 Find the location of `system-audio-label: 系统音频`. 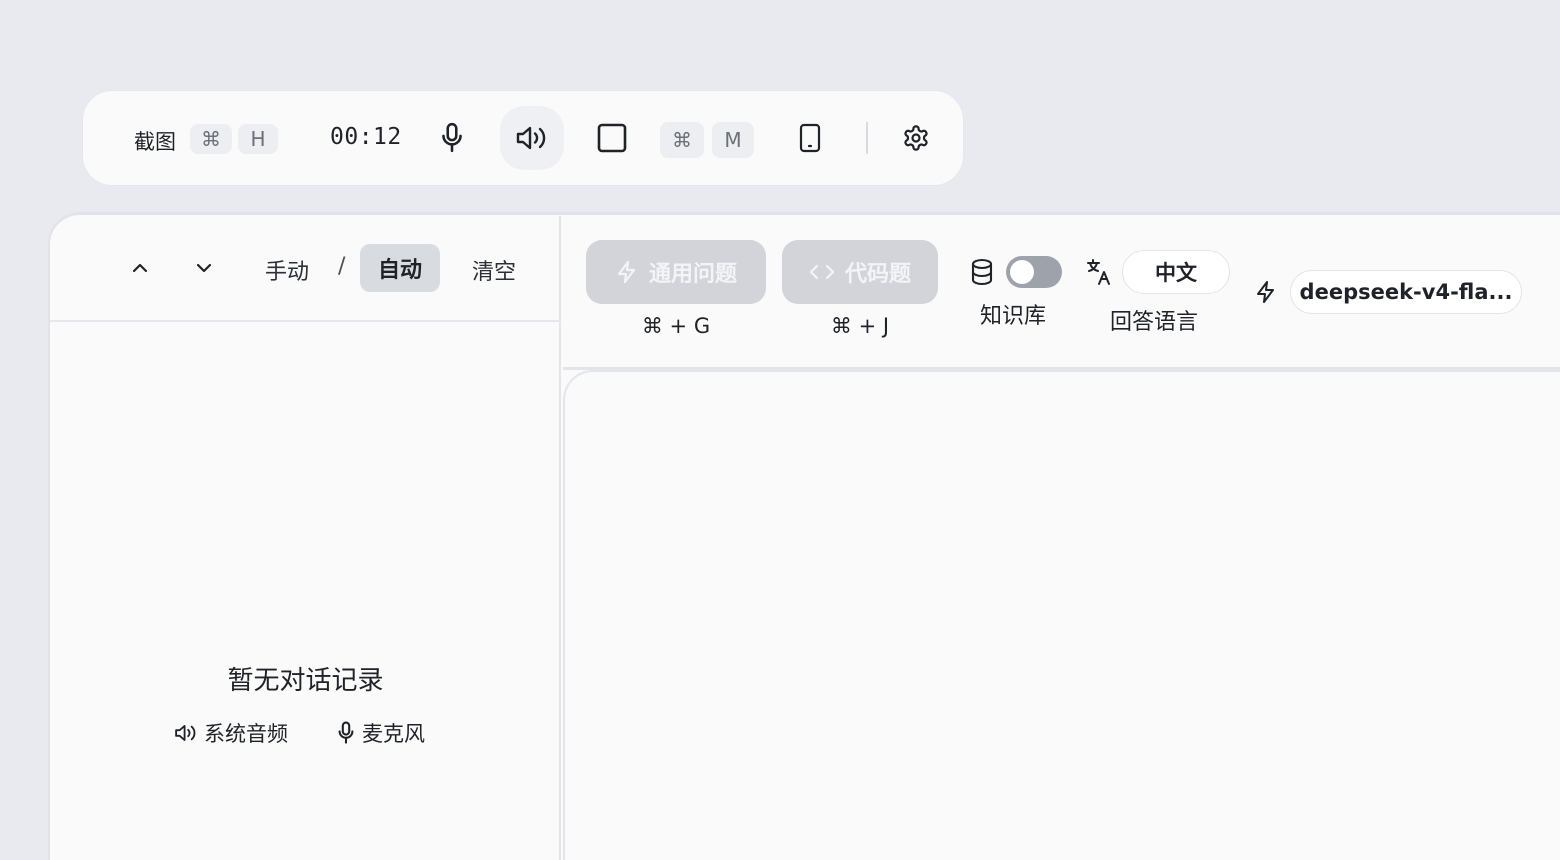

system-audio-label: 系统音频 is located at coordinates (246, 734).